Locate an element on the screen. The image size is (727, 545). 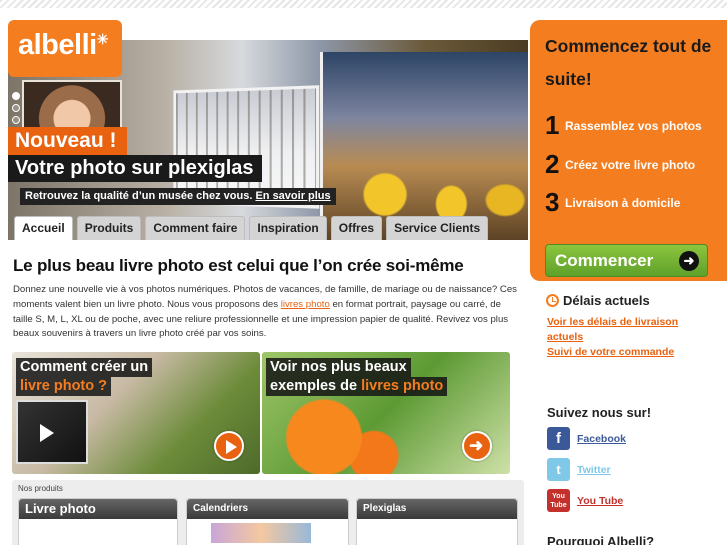
arrow-button: ➜ is located at coordinates (477, 446).